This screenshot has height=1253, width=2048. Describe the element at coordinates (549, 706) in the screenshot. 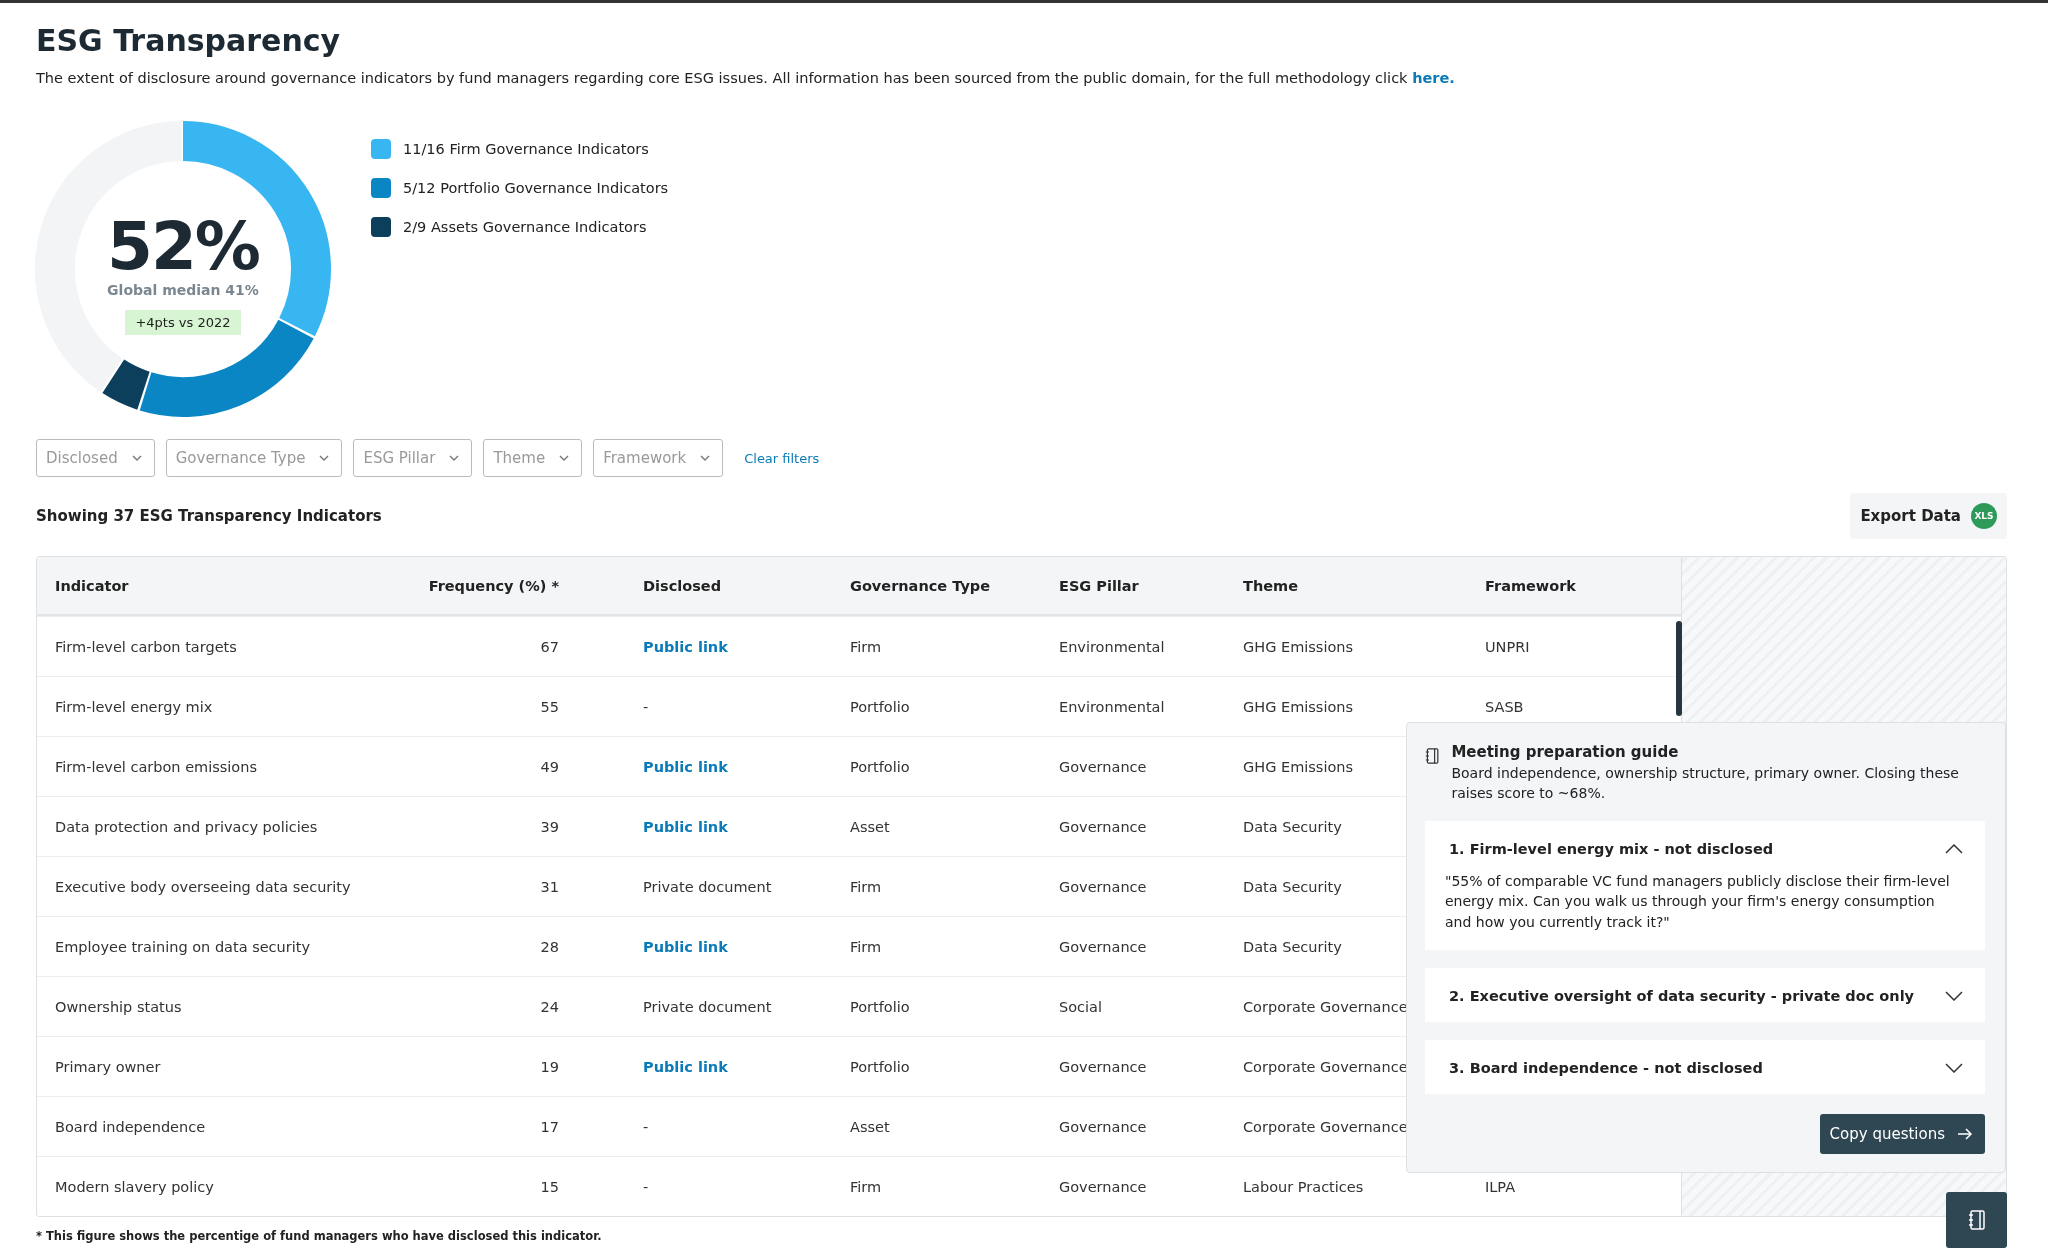

I see `table-cell-text: 55` at that location.